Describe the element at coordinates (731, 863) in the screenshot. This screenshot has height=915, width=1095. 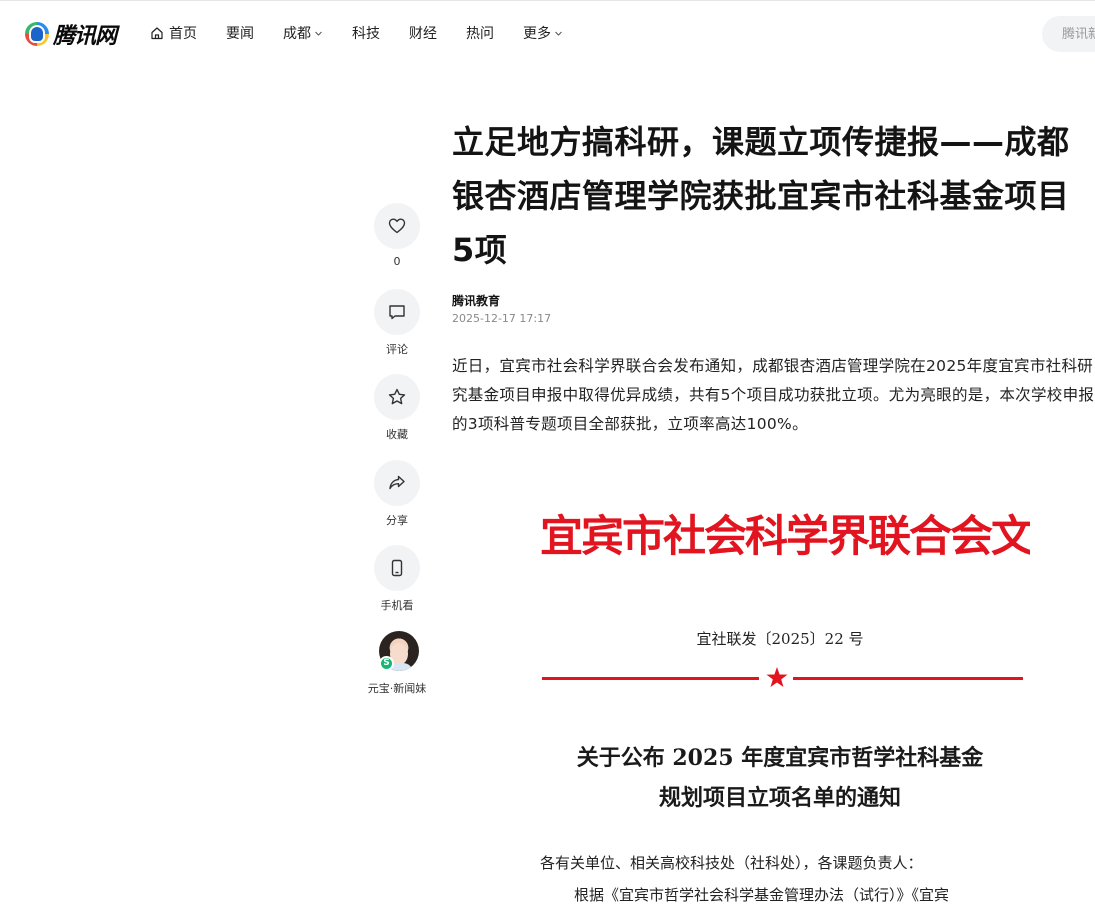
I see `document-salutation: 各有关单位、相关高校科技处（社科处），各课题负责人：` at that location.